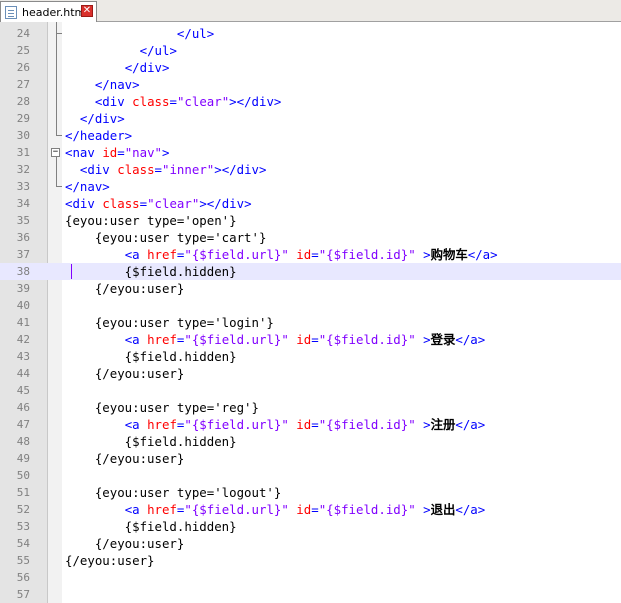  What do you see at coordinates (310, 152) in the screenshot?
I see `code-line: 31 <nav id="nav">` at bounding box center [310, 152].